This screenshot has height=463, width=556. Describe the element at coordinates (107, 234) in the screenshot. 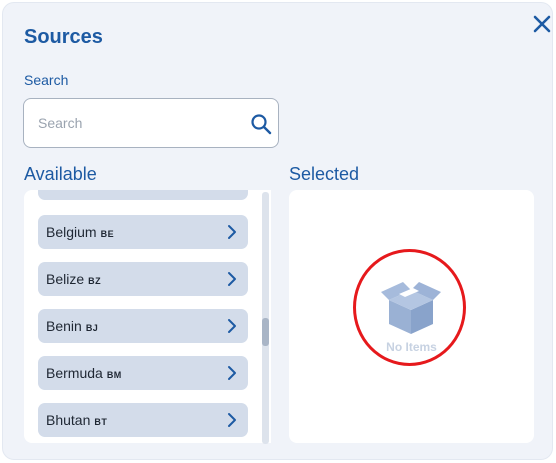

I see `country-code: BE` at that location.